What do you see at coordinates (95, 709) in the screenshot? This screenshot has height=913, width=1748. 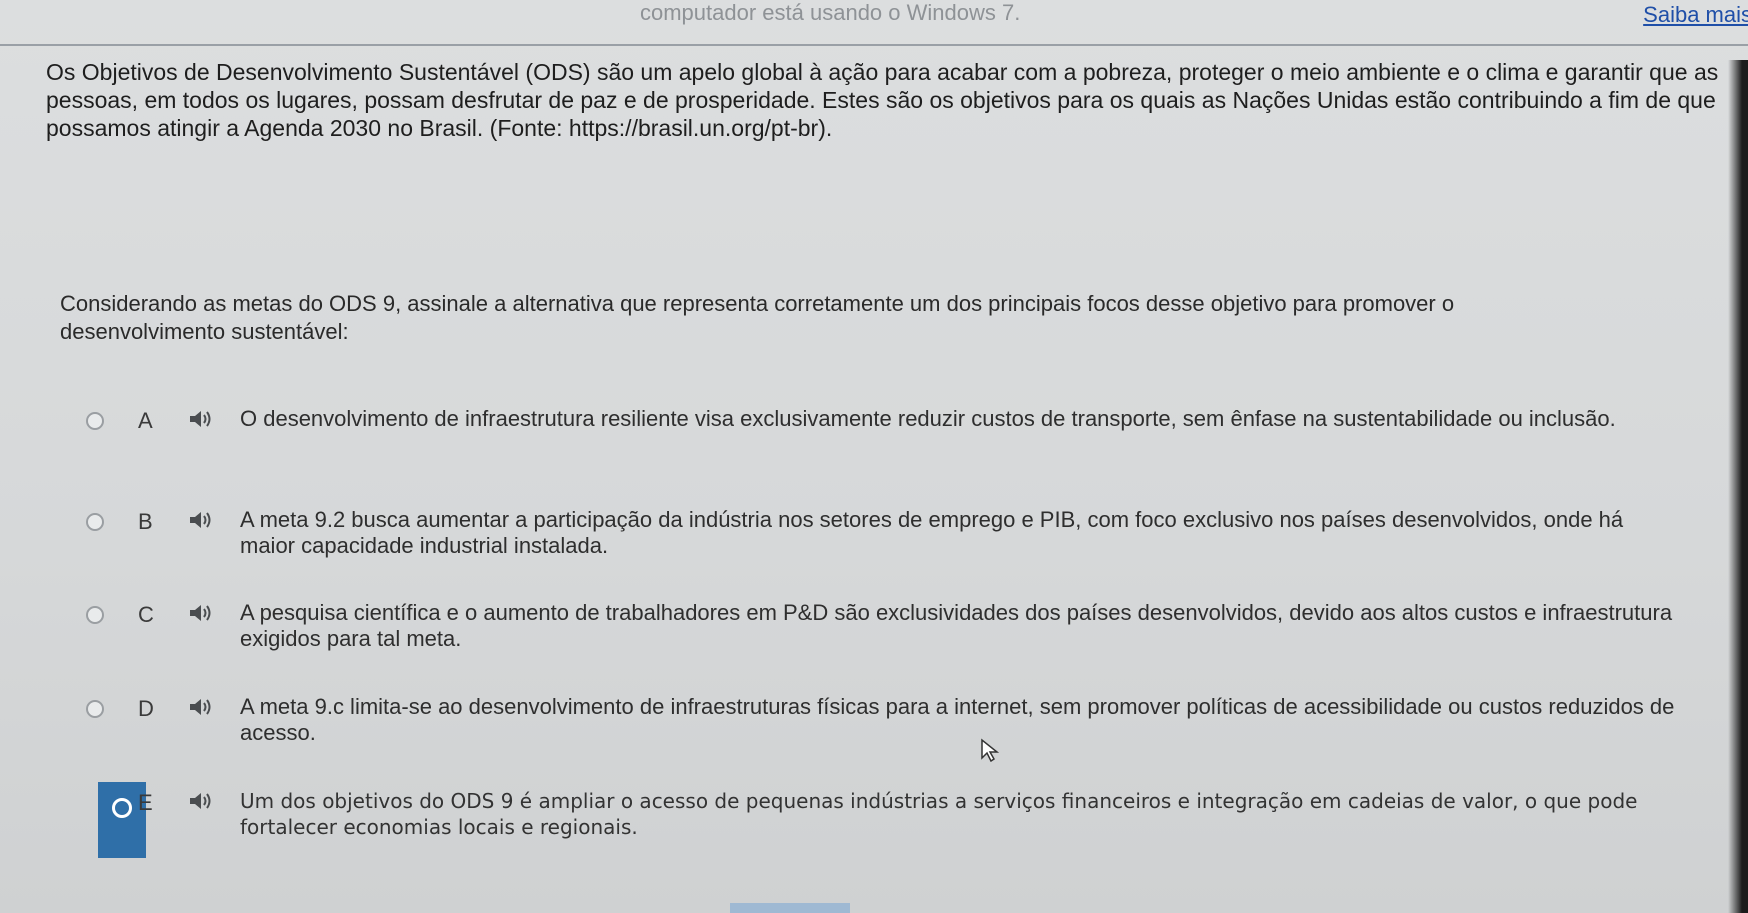 I see `radio-button-d` at bounding box center [95, 709].